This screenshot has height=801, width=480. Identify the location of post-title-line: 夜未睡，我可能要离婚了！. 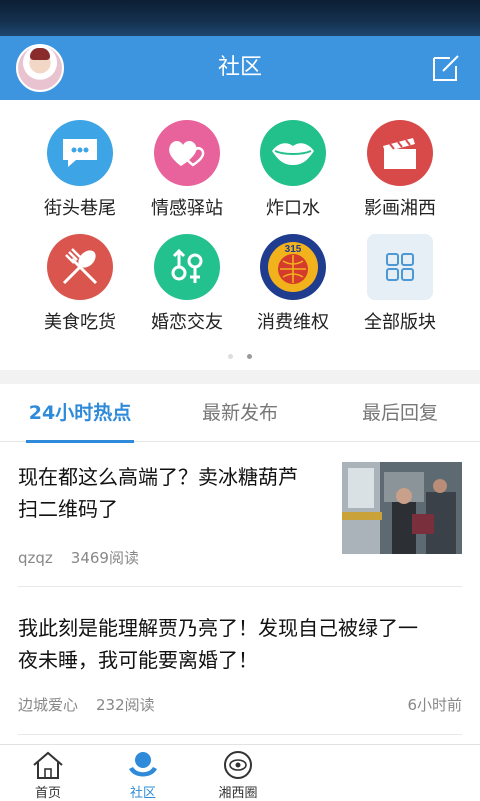
(138, 660).